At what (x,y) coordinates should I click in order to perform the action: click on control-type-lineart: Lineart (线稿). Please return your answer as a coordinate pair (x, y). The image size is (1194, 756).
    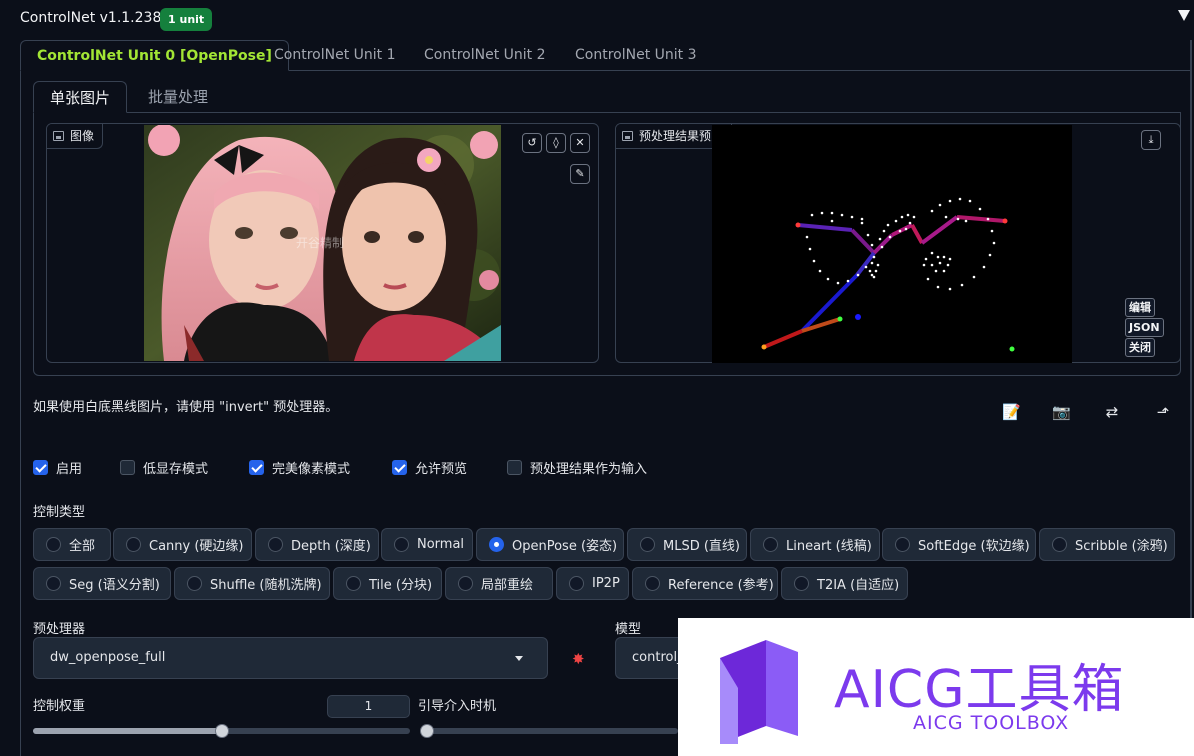
    Looking at the image, I should click on (815, 544).